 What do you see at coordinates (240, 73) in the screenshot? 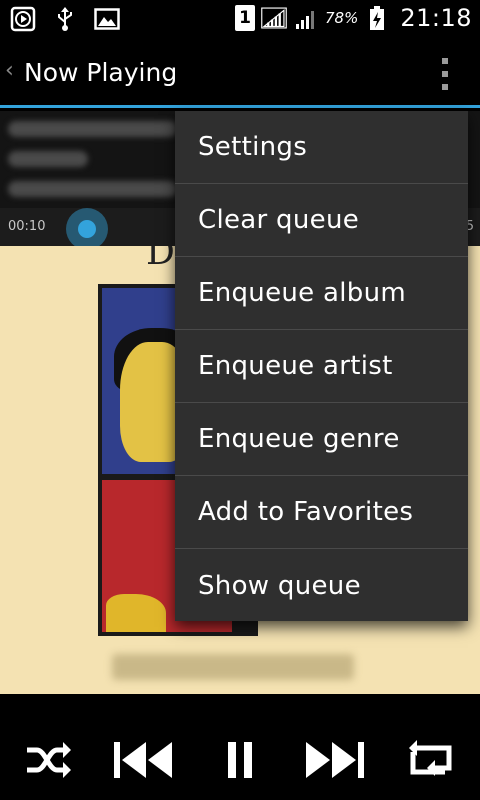
I see `action-bar: ‹ Now Playing` at bounding box center [240, 73].